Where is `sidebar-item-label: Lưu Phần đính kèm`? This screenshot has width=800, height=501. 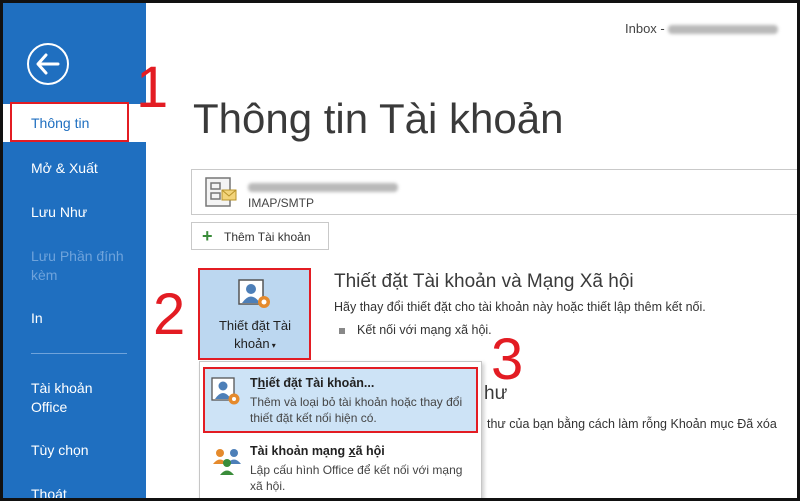 sidebar-item-label: Lưu Phần đính kèm is located at coordinates (77, 265).